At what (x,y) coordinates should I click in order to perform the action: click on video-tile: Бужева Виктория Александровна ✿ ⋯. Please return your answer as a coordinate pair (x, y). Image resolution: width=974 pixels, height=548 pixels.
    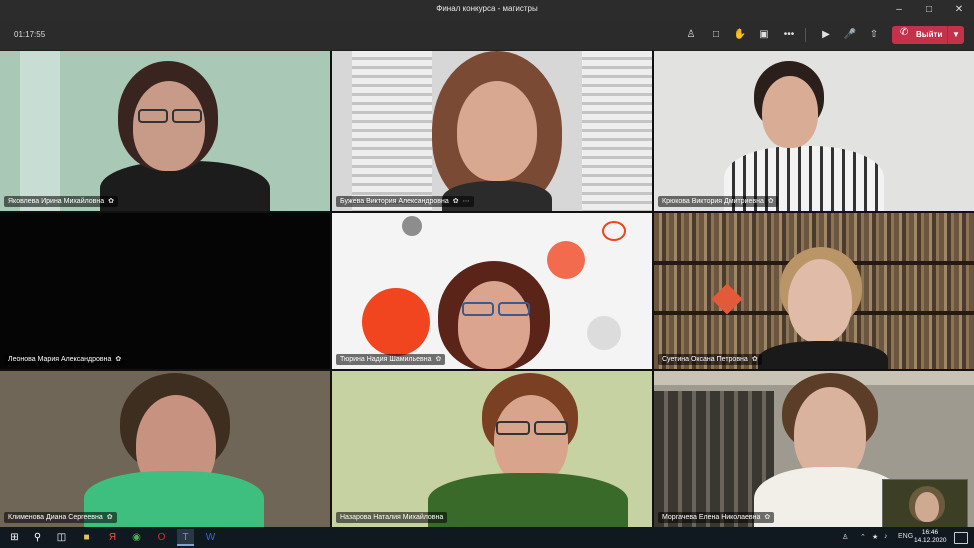
    Looking at the image, I should click on (492, 131).